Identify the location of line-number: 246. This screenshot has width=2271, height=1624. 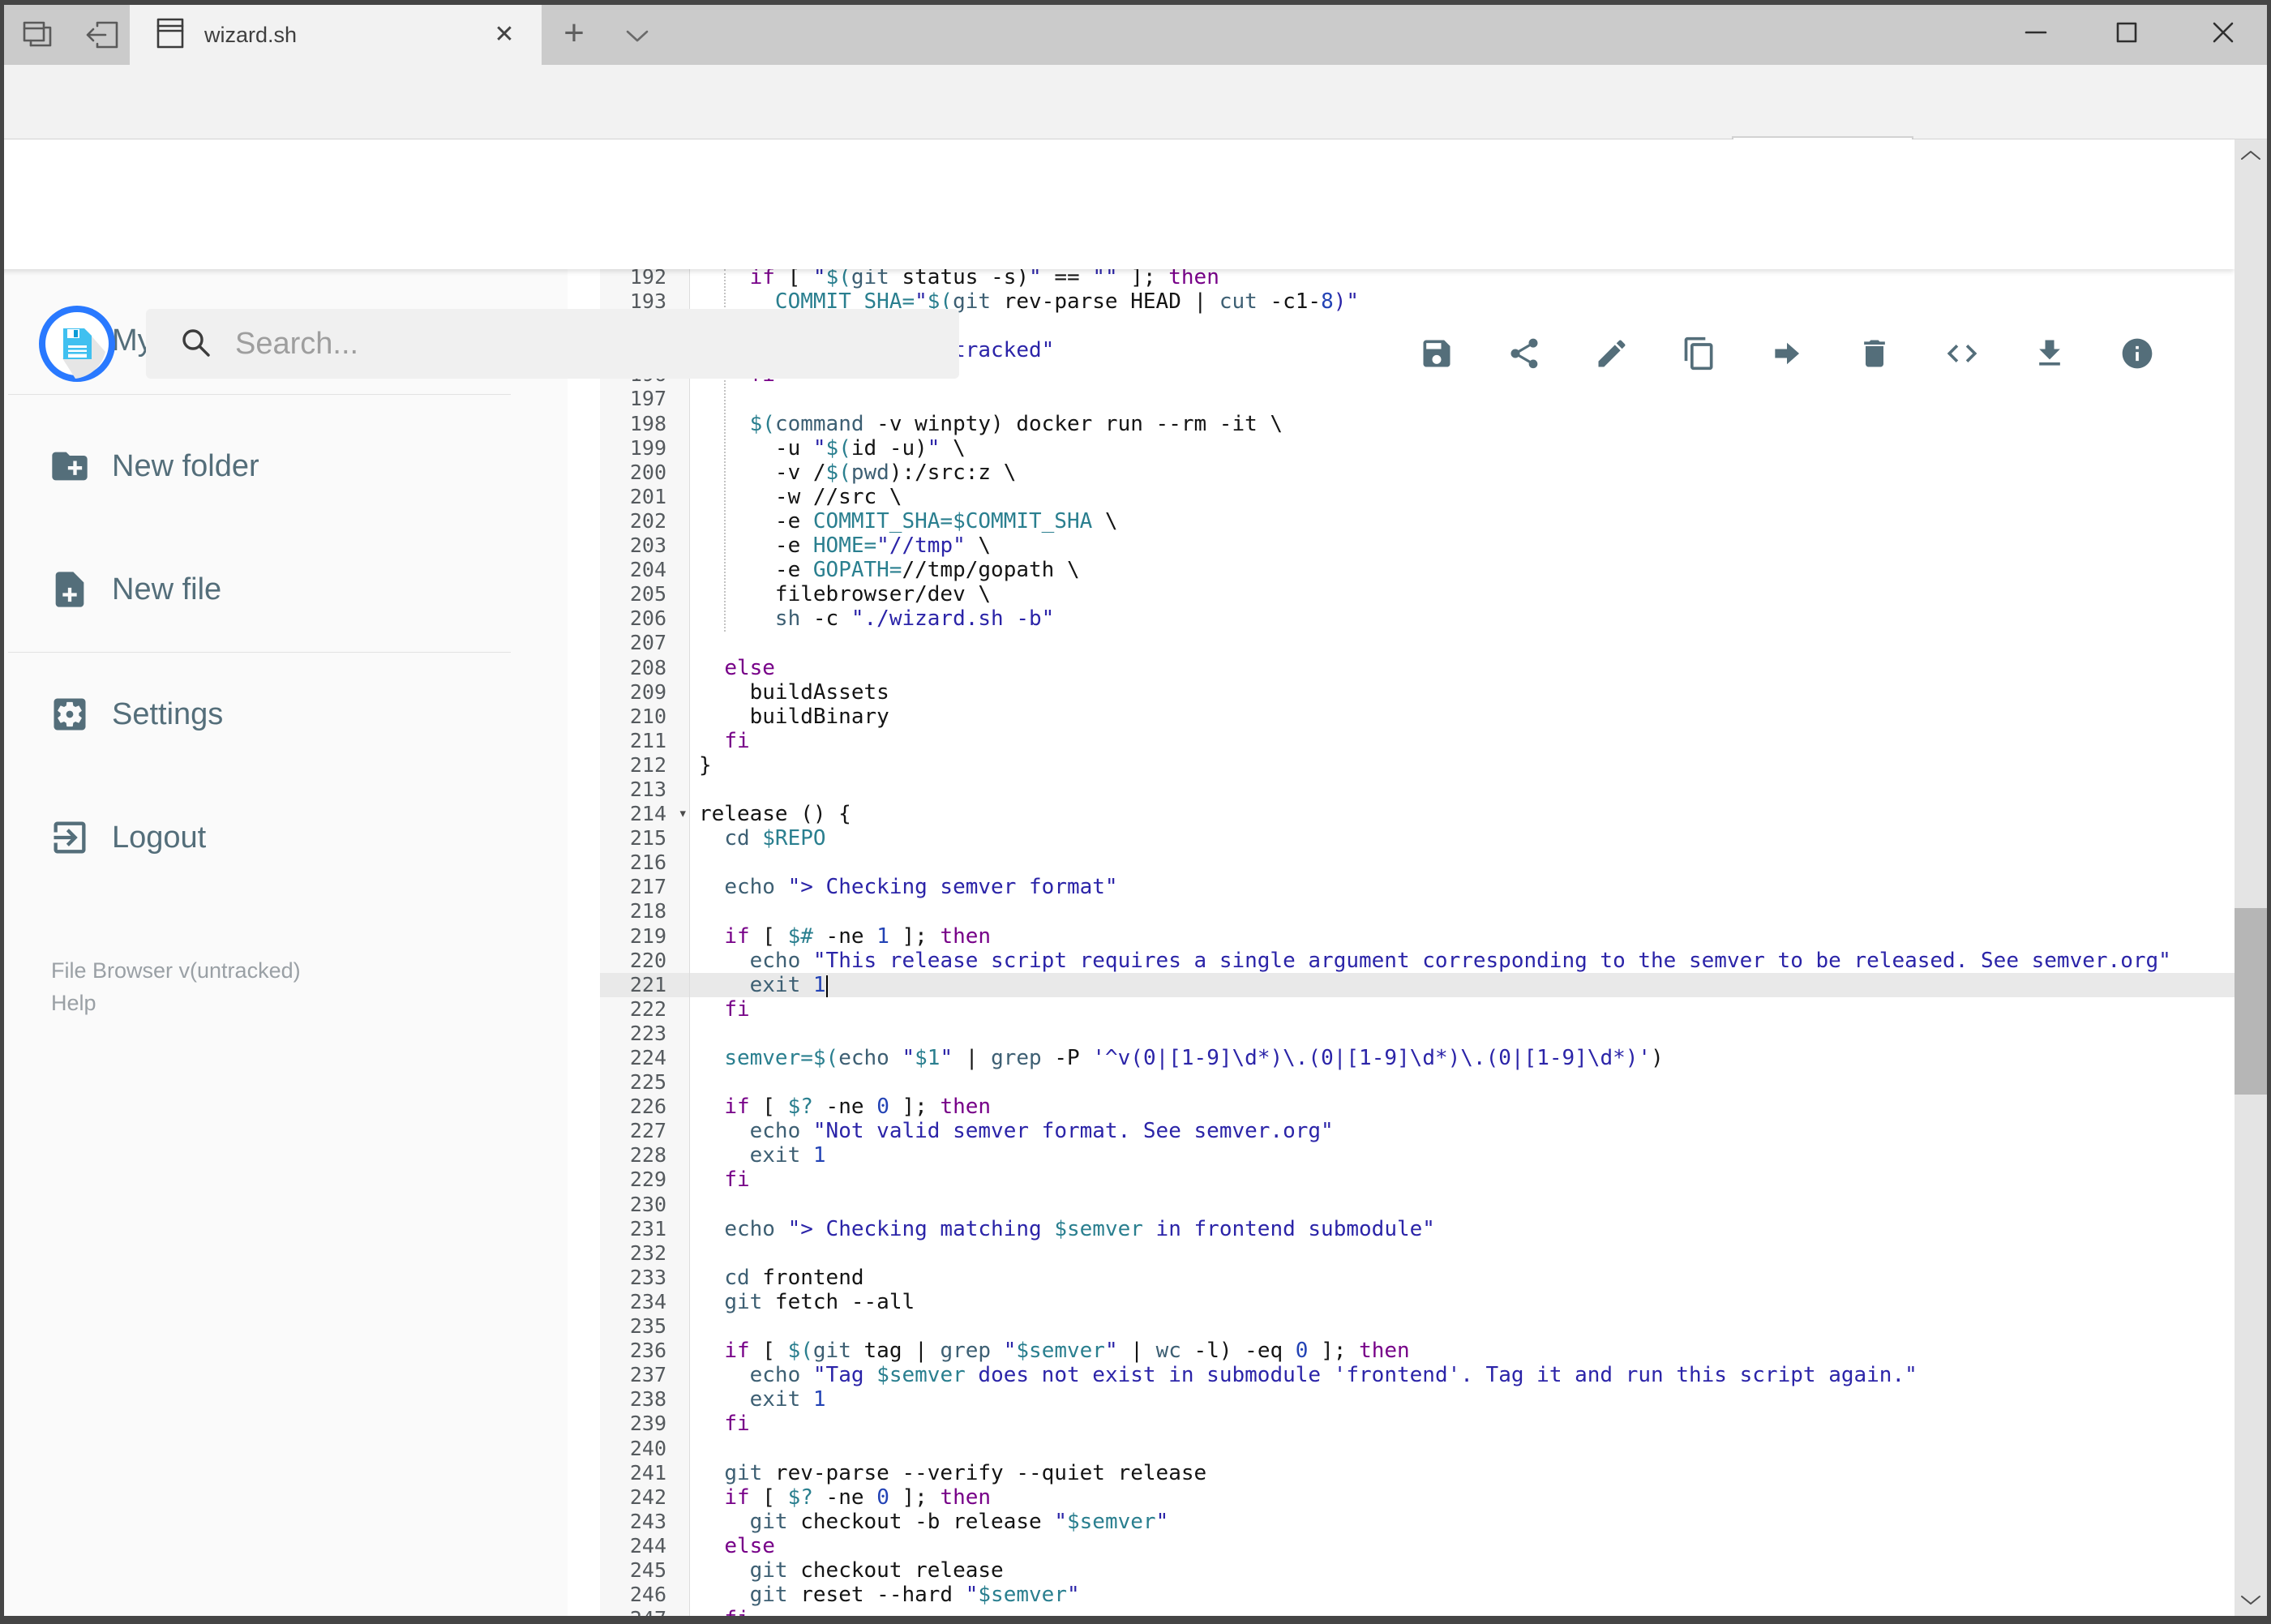
(645, 1596).